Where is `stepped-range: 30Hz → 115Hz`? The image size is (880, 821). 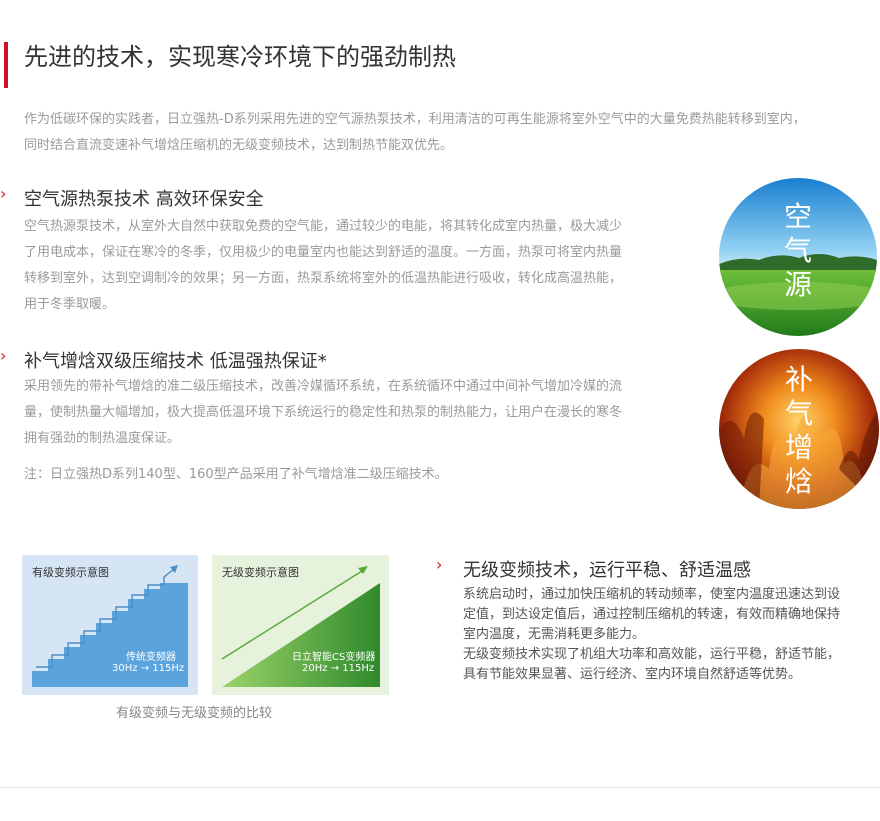 stepped-range: 30Hz → 115Hz is located at coordinates (148, 668).